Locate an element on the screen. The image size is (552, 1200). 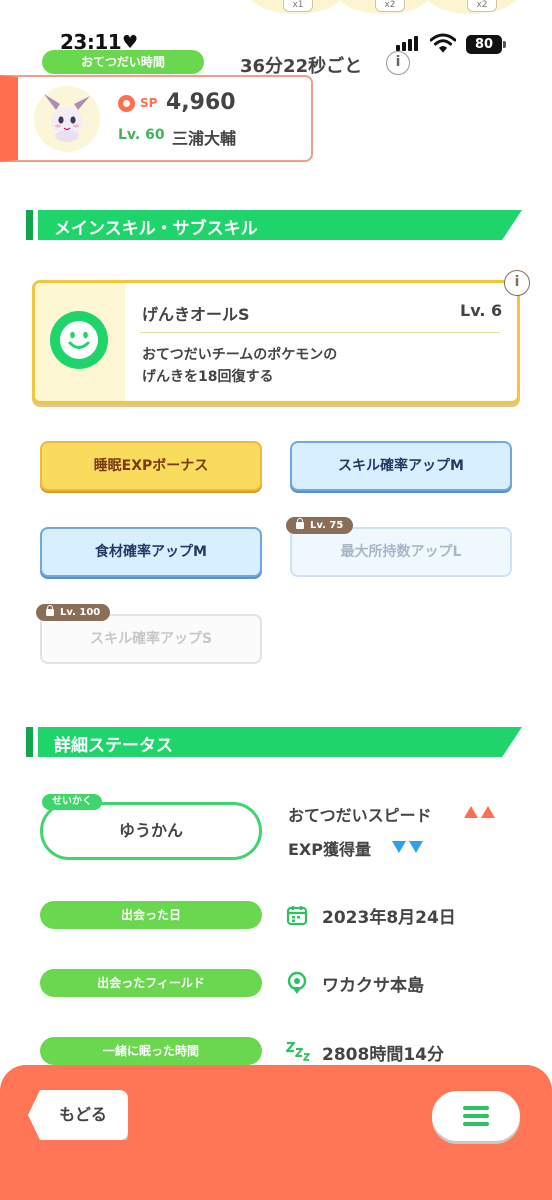
met-date-label: 出会った日 is located at coordinates (151, 915).